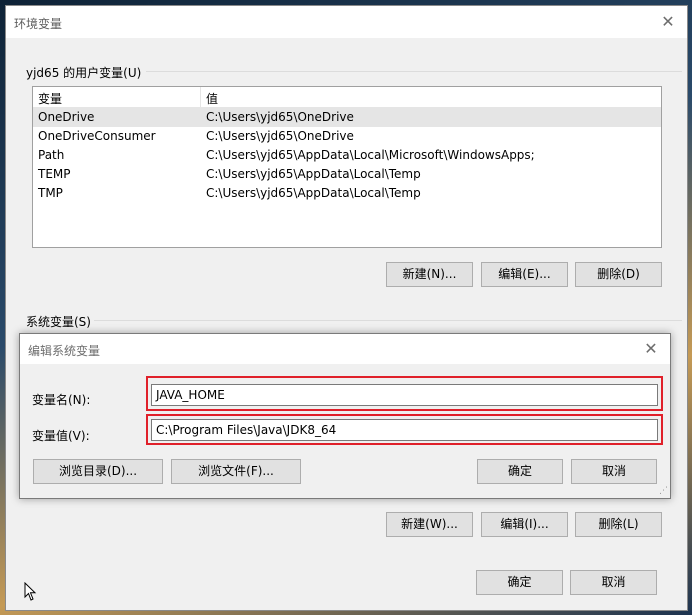 The width and height of the screenshot is (692, 615). I want to click on var-name: TMP, so click(50, 193).